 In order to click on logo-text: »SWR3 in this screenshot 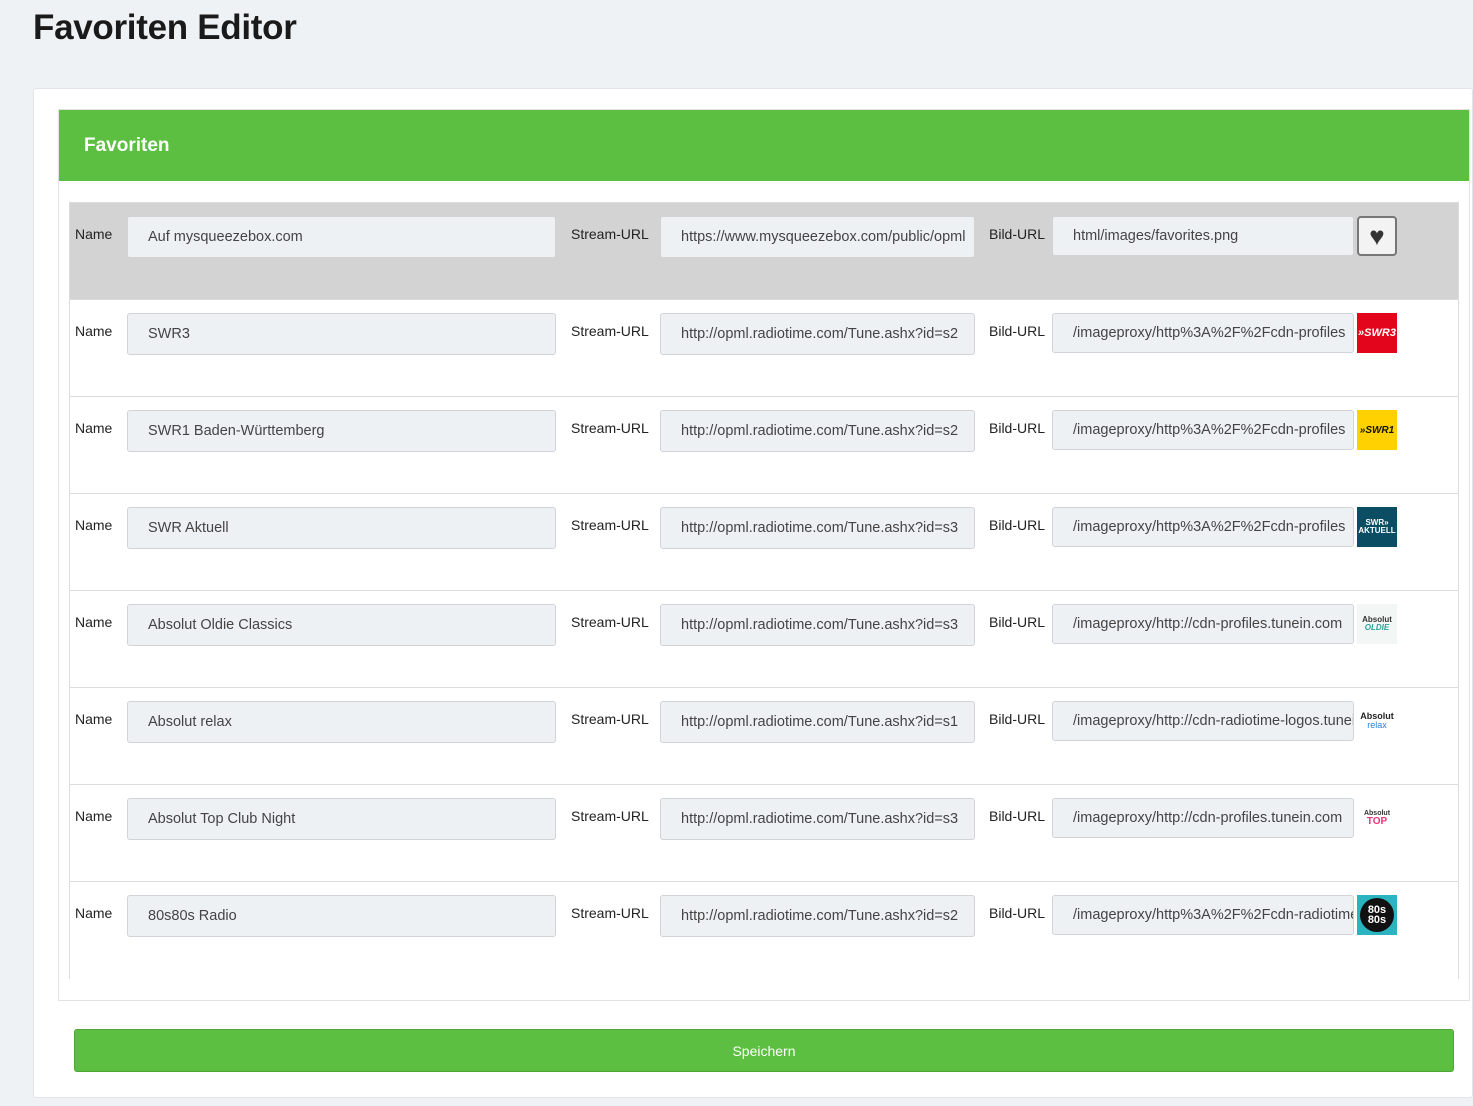, I will do `click(1377, 333)`.